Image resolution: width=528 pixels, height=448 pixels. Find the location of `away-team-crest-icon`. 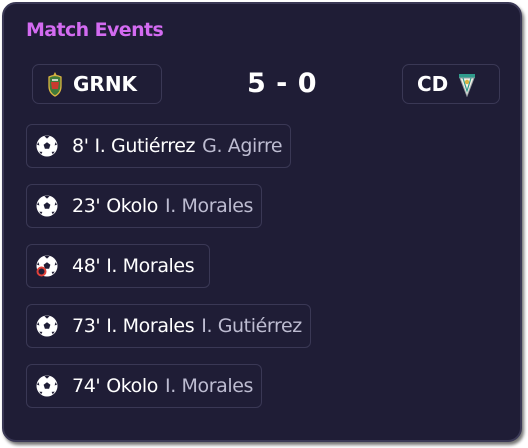

away-team-crest-icon is located at coordinates (467, 85).